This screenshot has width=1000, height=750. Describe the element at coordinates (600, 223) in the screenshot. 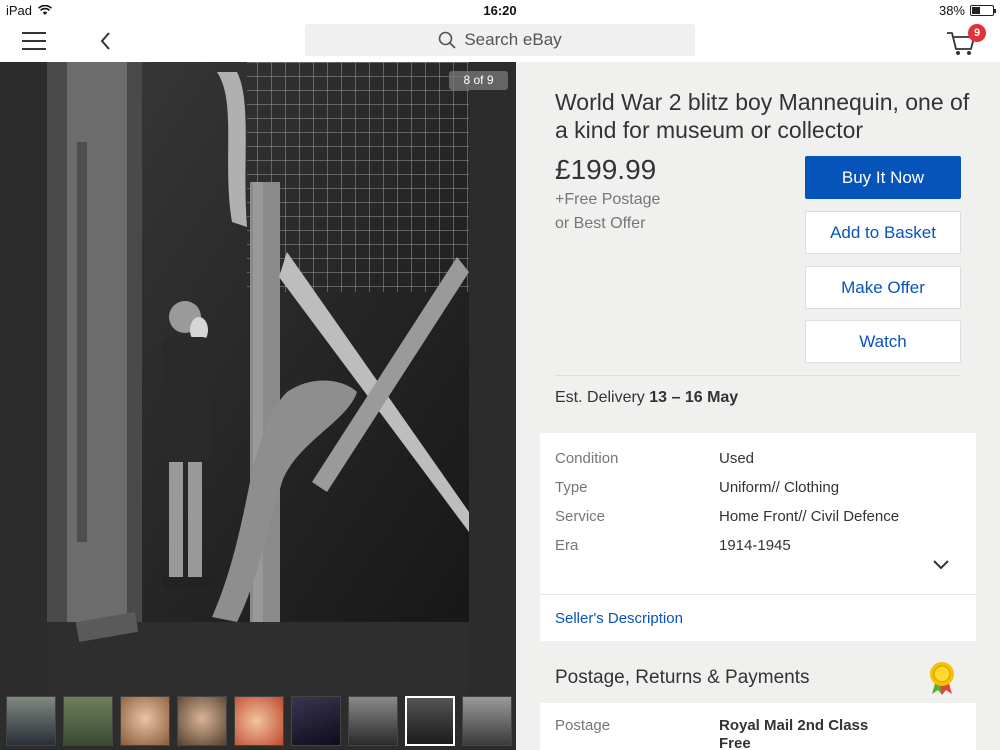

I see `best-offer-note: or Best Offer` at that location.